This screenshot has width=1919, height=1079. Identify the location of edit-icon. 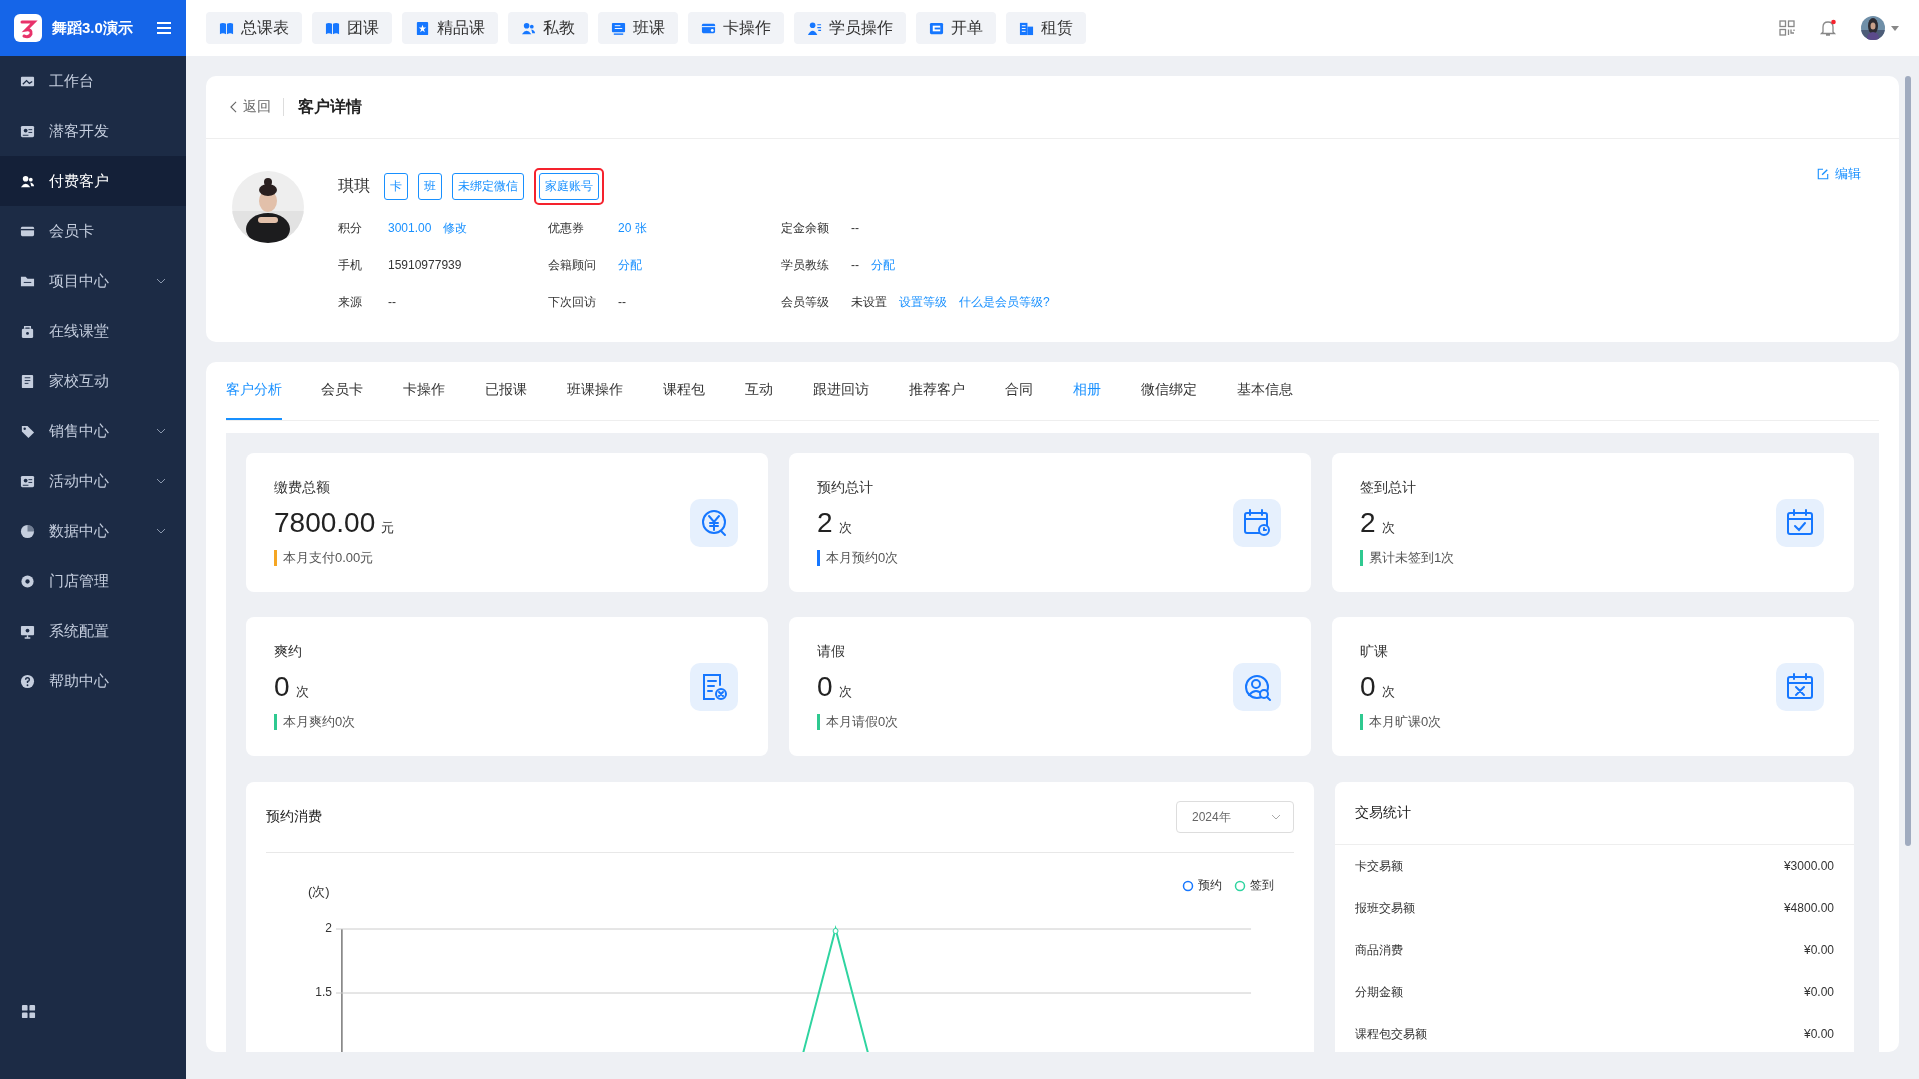
(1823, 174).